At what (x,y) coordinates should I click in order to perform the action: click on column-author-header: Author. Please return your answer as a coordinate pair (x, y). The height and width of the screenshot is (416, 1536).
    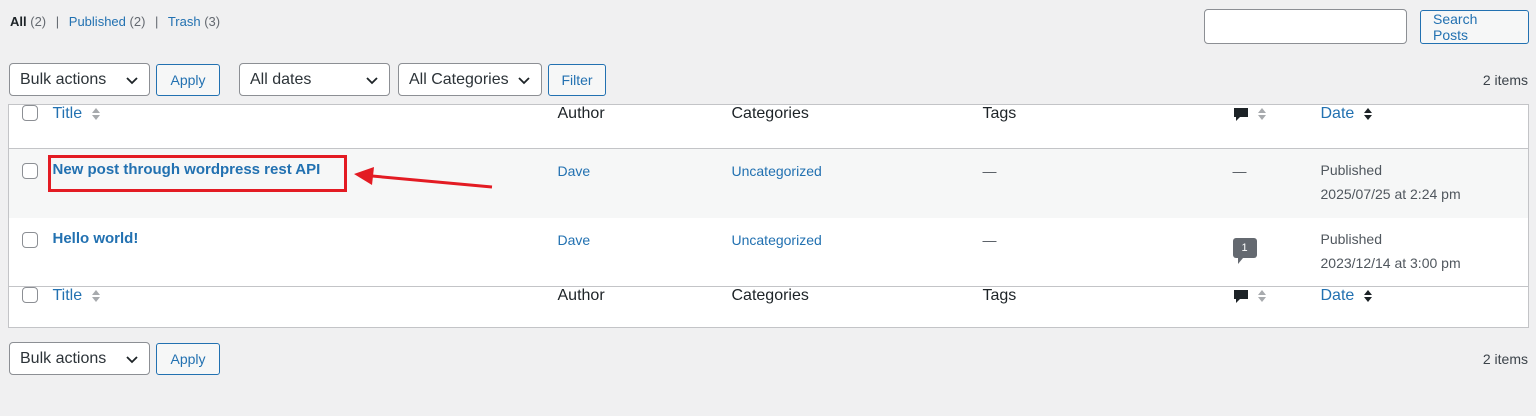
    Looking at the image, I should click on (581, 113).